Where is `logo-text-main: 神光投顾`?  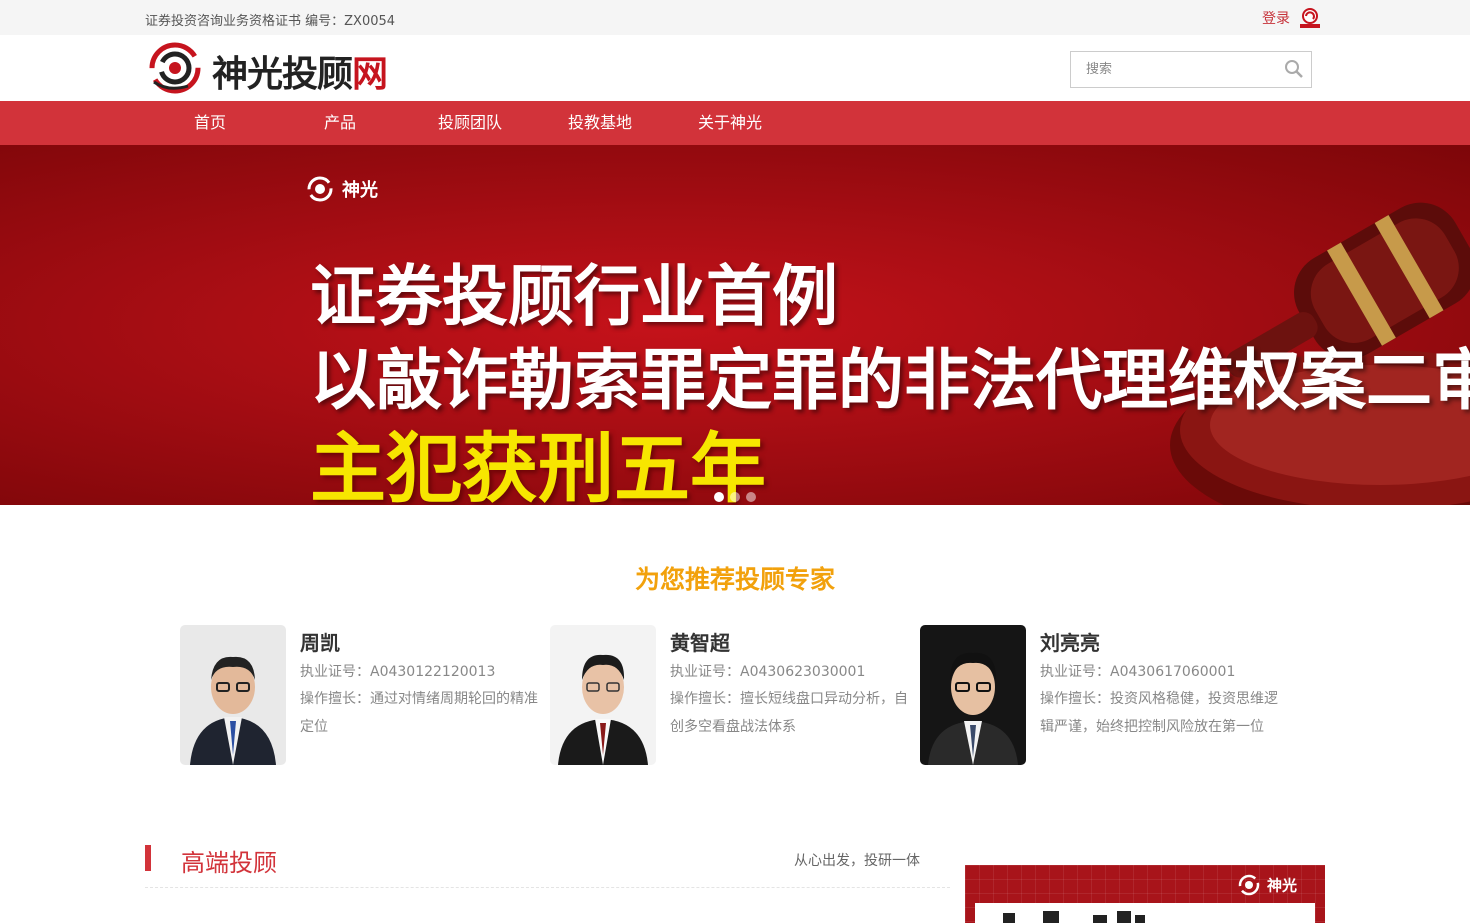 logo-text-main: 神光投顾 is located at coordinates (282, 74).